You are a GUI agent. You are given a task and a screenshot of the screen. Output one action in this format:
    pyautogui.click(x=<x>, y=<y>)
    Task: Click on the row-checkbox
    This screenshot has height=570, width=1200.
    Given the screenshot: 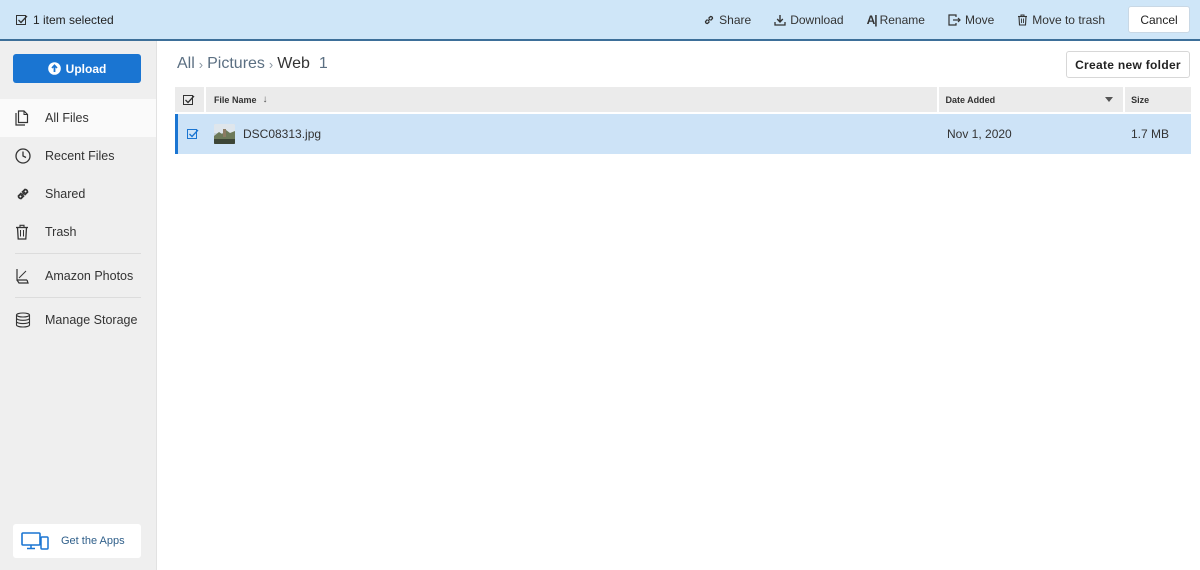 What is the action you would take?
    pyautogui.click(x=193, y=134)
    